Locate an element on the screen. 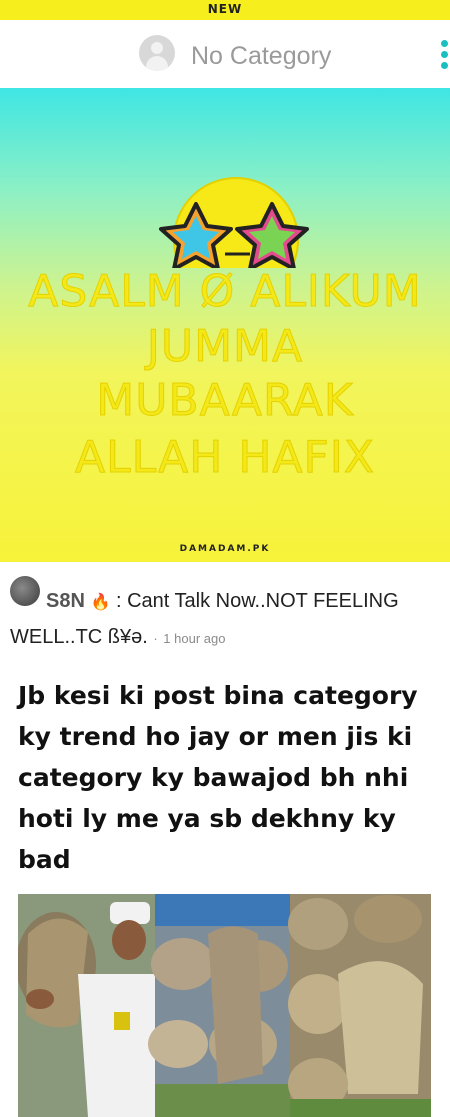  comment-username: S8N is located at coordinates (65, 601).